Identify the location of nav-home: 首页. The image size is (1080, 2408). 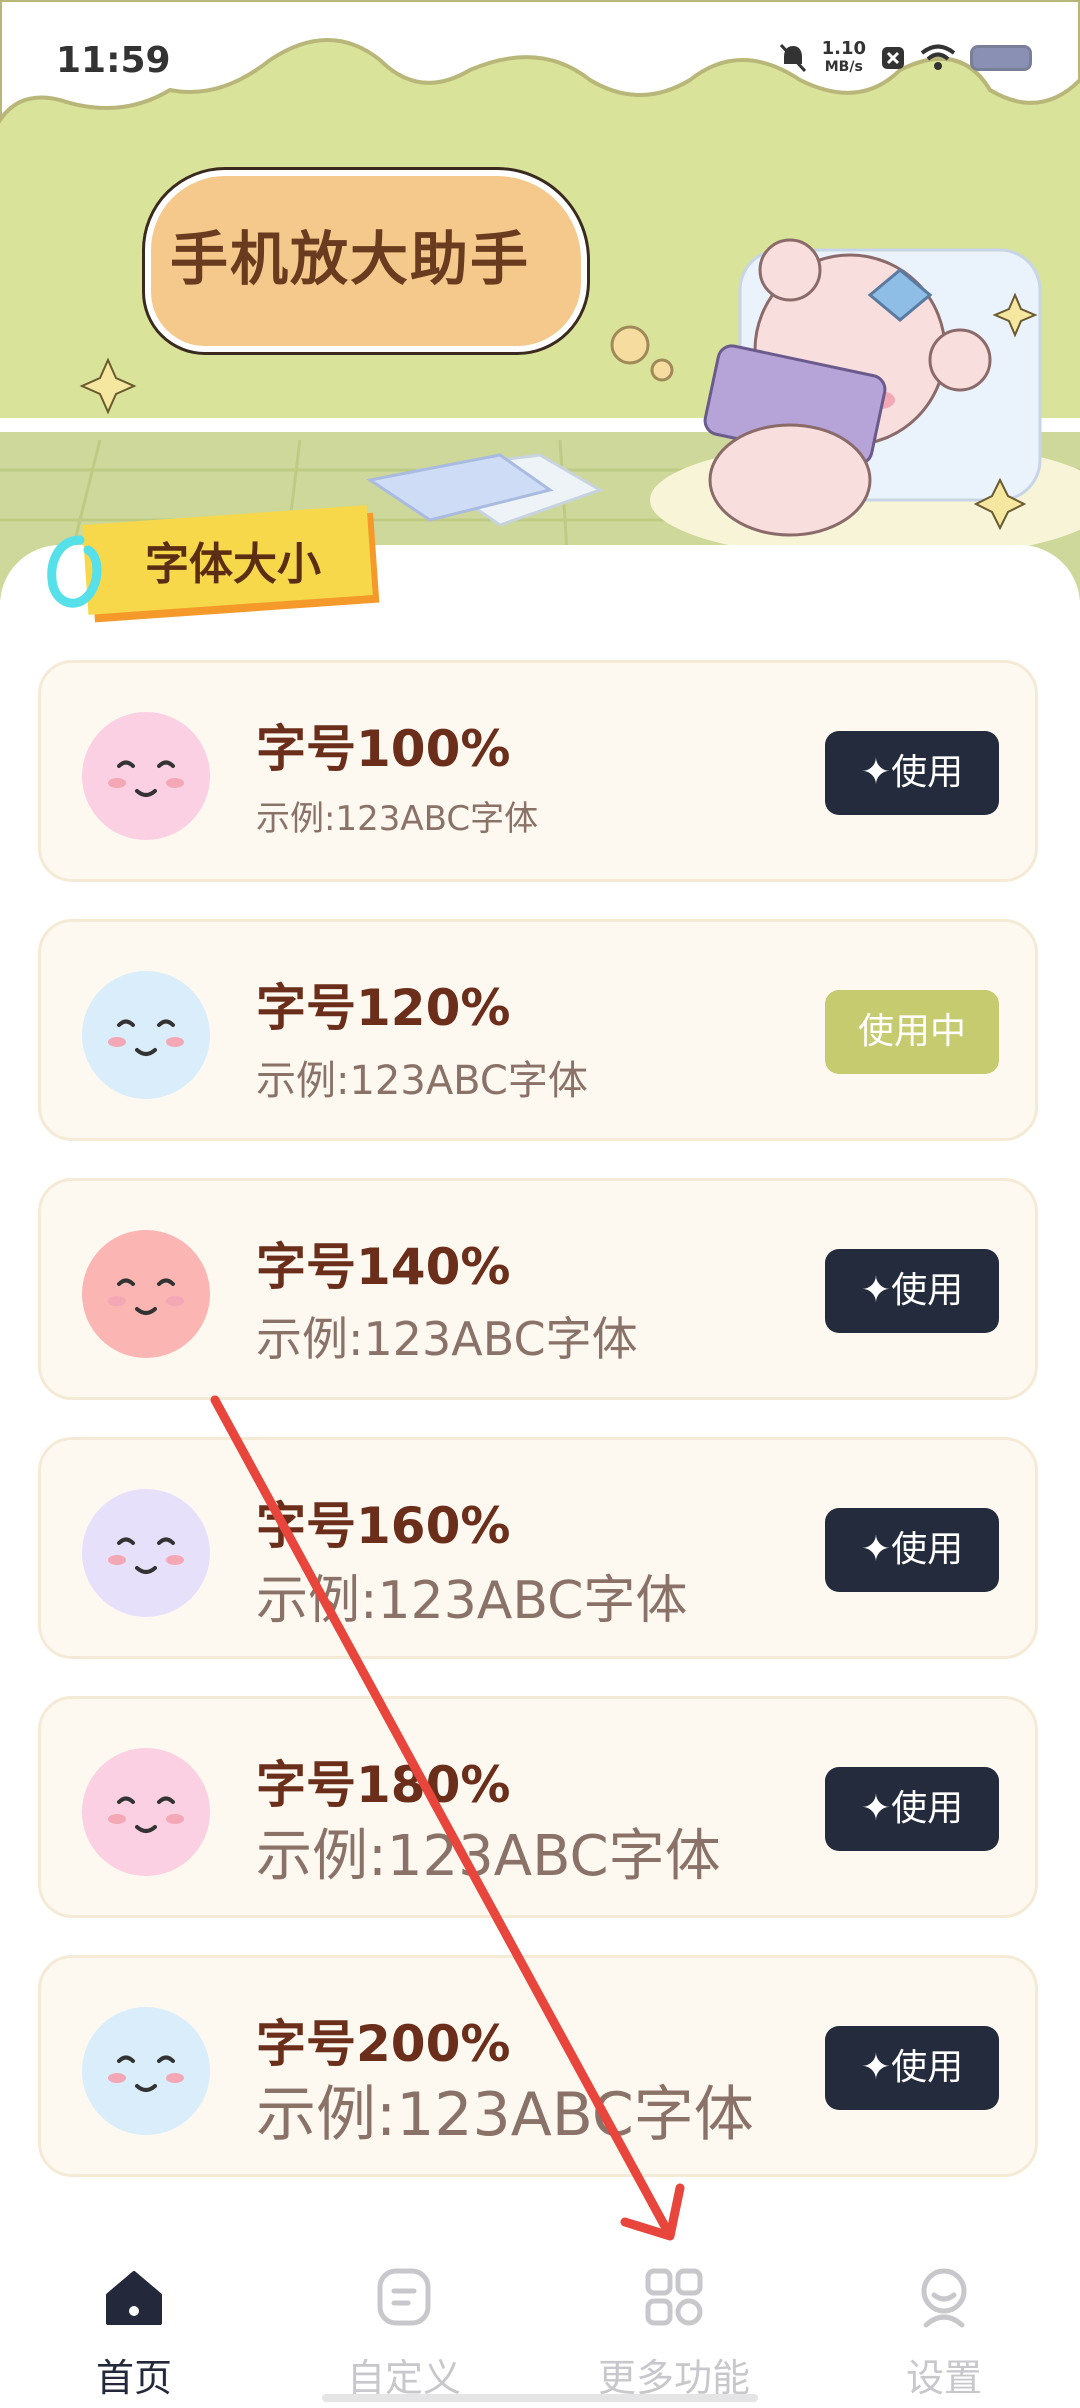
(134, 2333).